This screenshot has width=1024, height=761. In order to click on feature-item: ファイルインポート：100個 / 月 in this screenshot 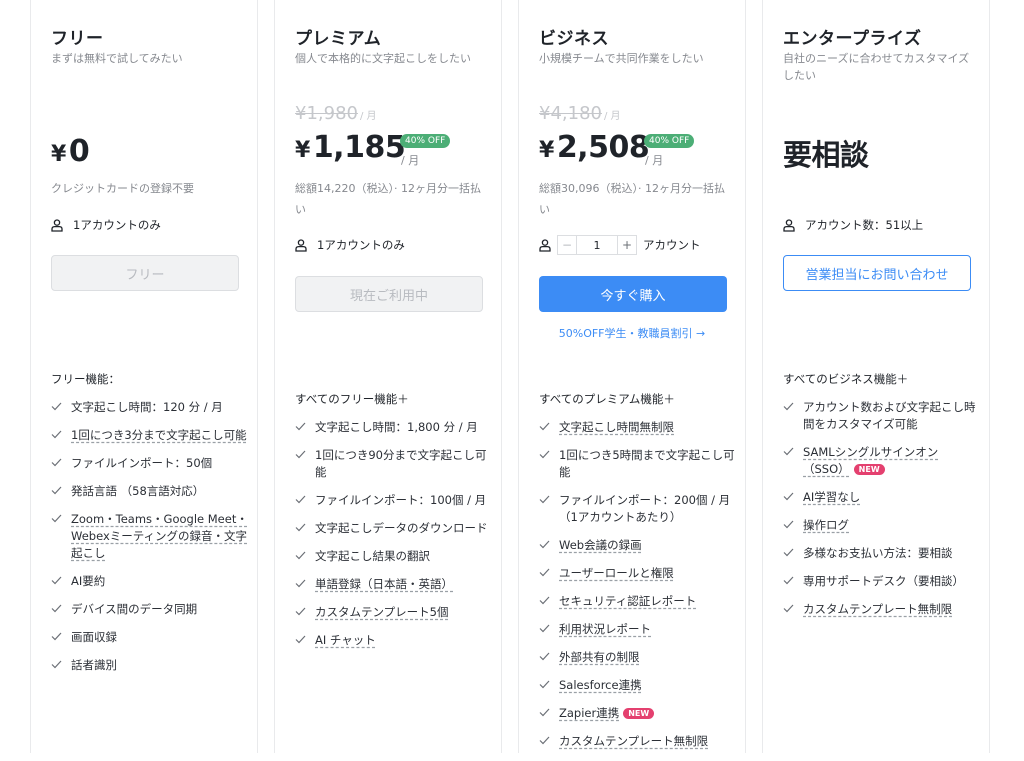, I will do `click(395, 500)`.